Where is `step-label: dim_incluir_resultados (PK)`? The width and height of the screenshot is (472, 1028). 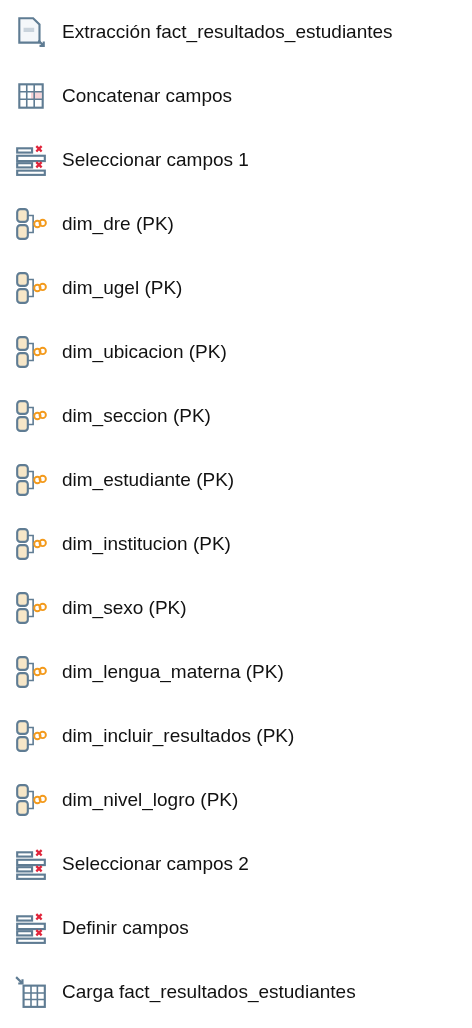 step-label: dim_incluir_resultados (PK) is located at coordinates (178, 736).